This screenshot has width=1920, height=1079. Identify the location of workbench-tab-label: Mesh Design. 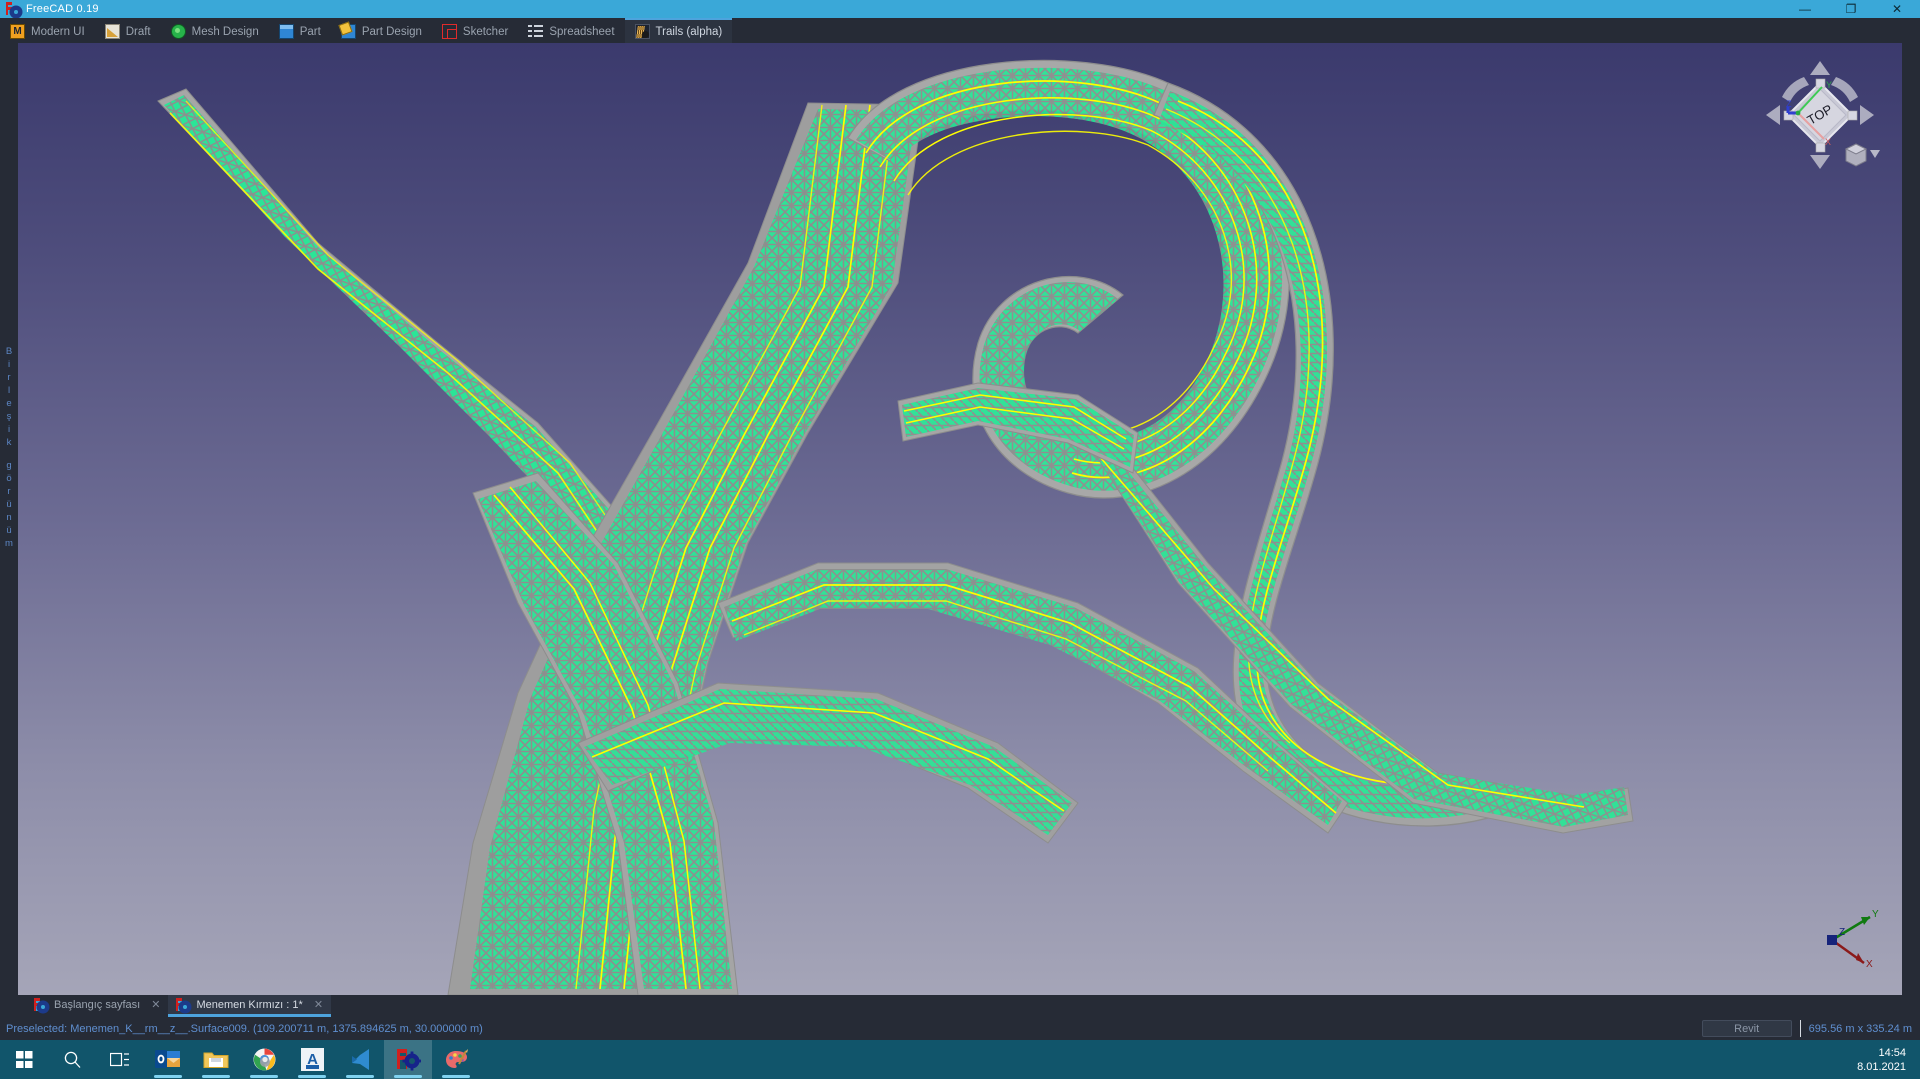
(225, 31).